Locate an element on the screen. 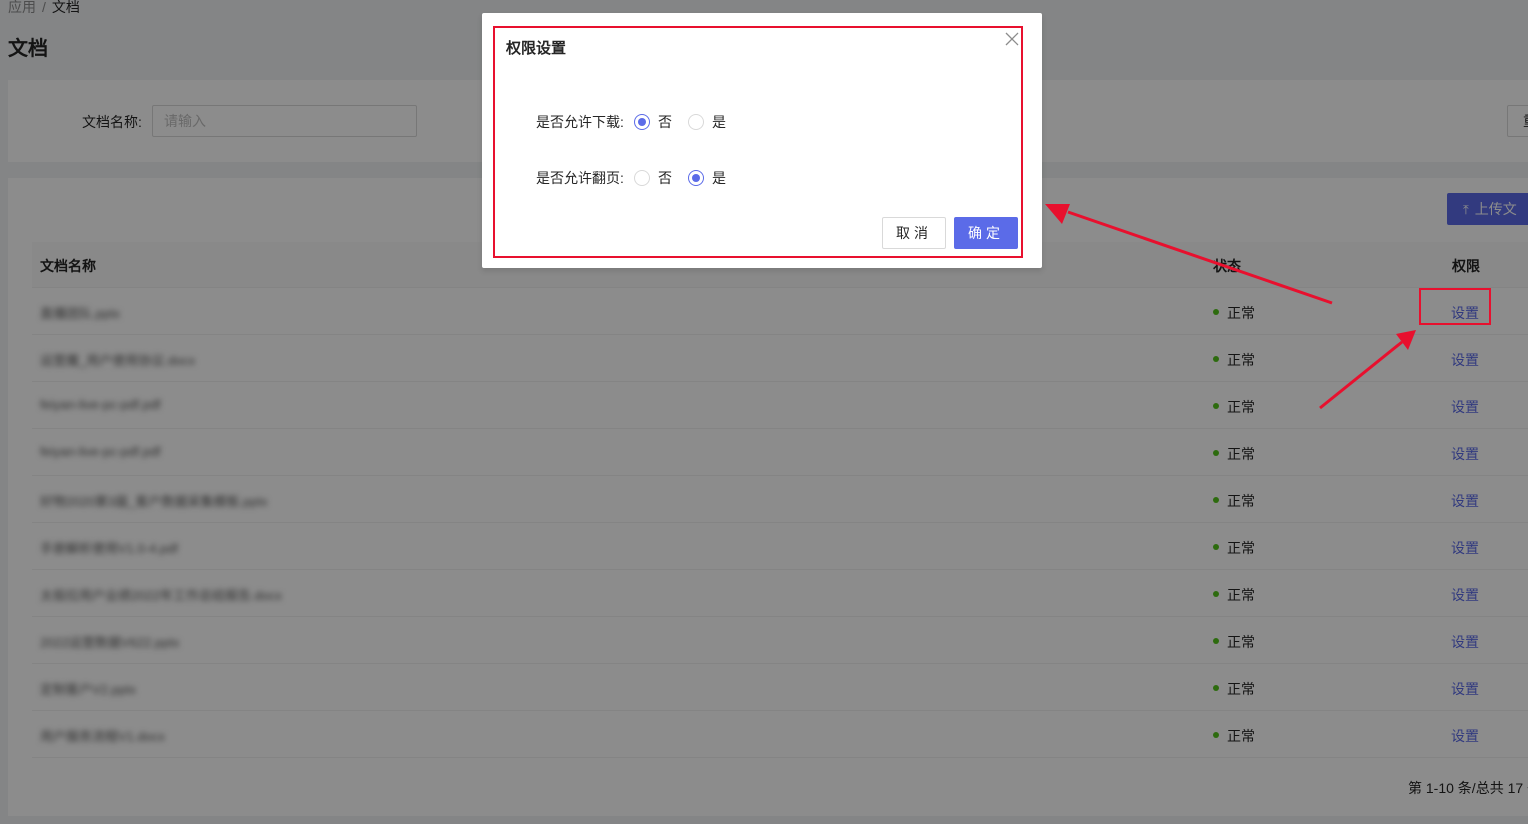 The image size is (1528, 824). cancel-button: 取消 is located at coordinates (914, 233).